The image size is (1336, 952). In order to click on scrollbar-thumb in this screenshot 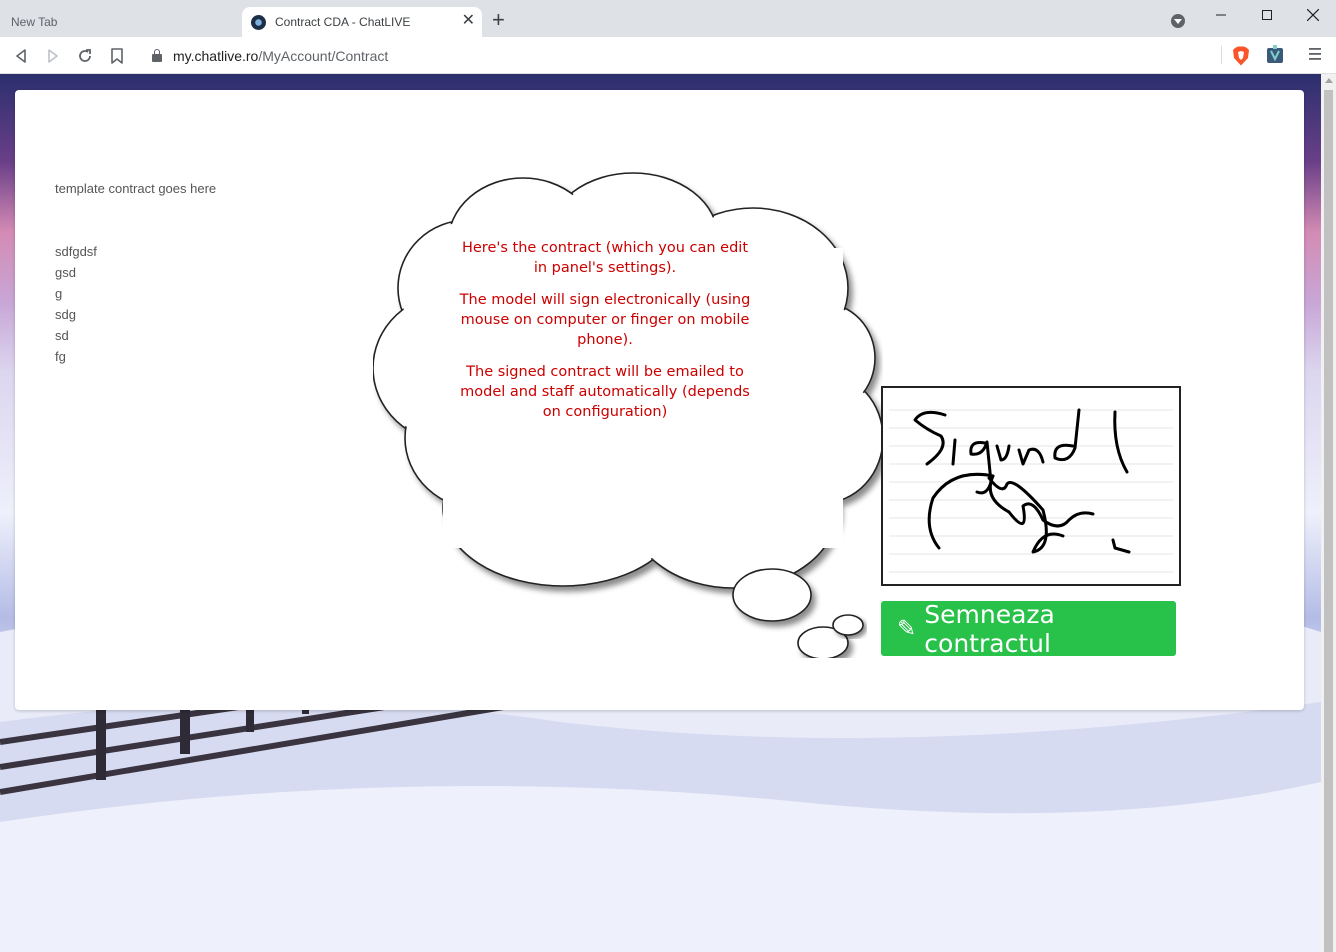, I will do `click(1328, 521)`.